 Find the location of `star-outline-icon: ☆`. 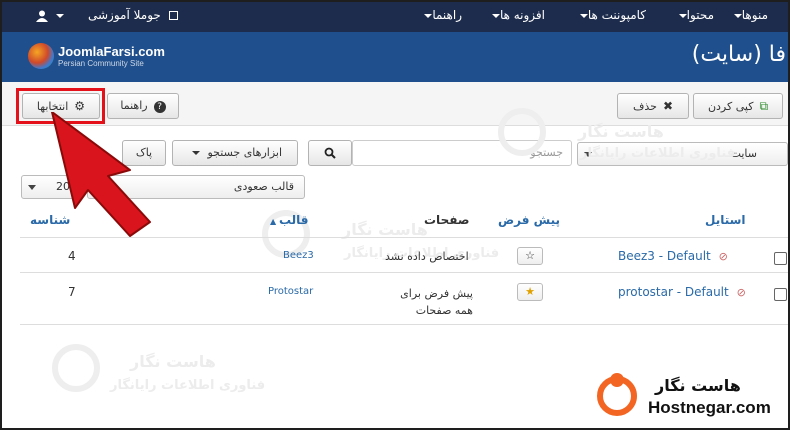

star-outline-icon: ☆ is located at coordinates (530, 255).